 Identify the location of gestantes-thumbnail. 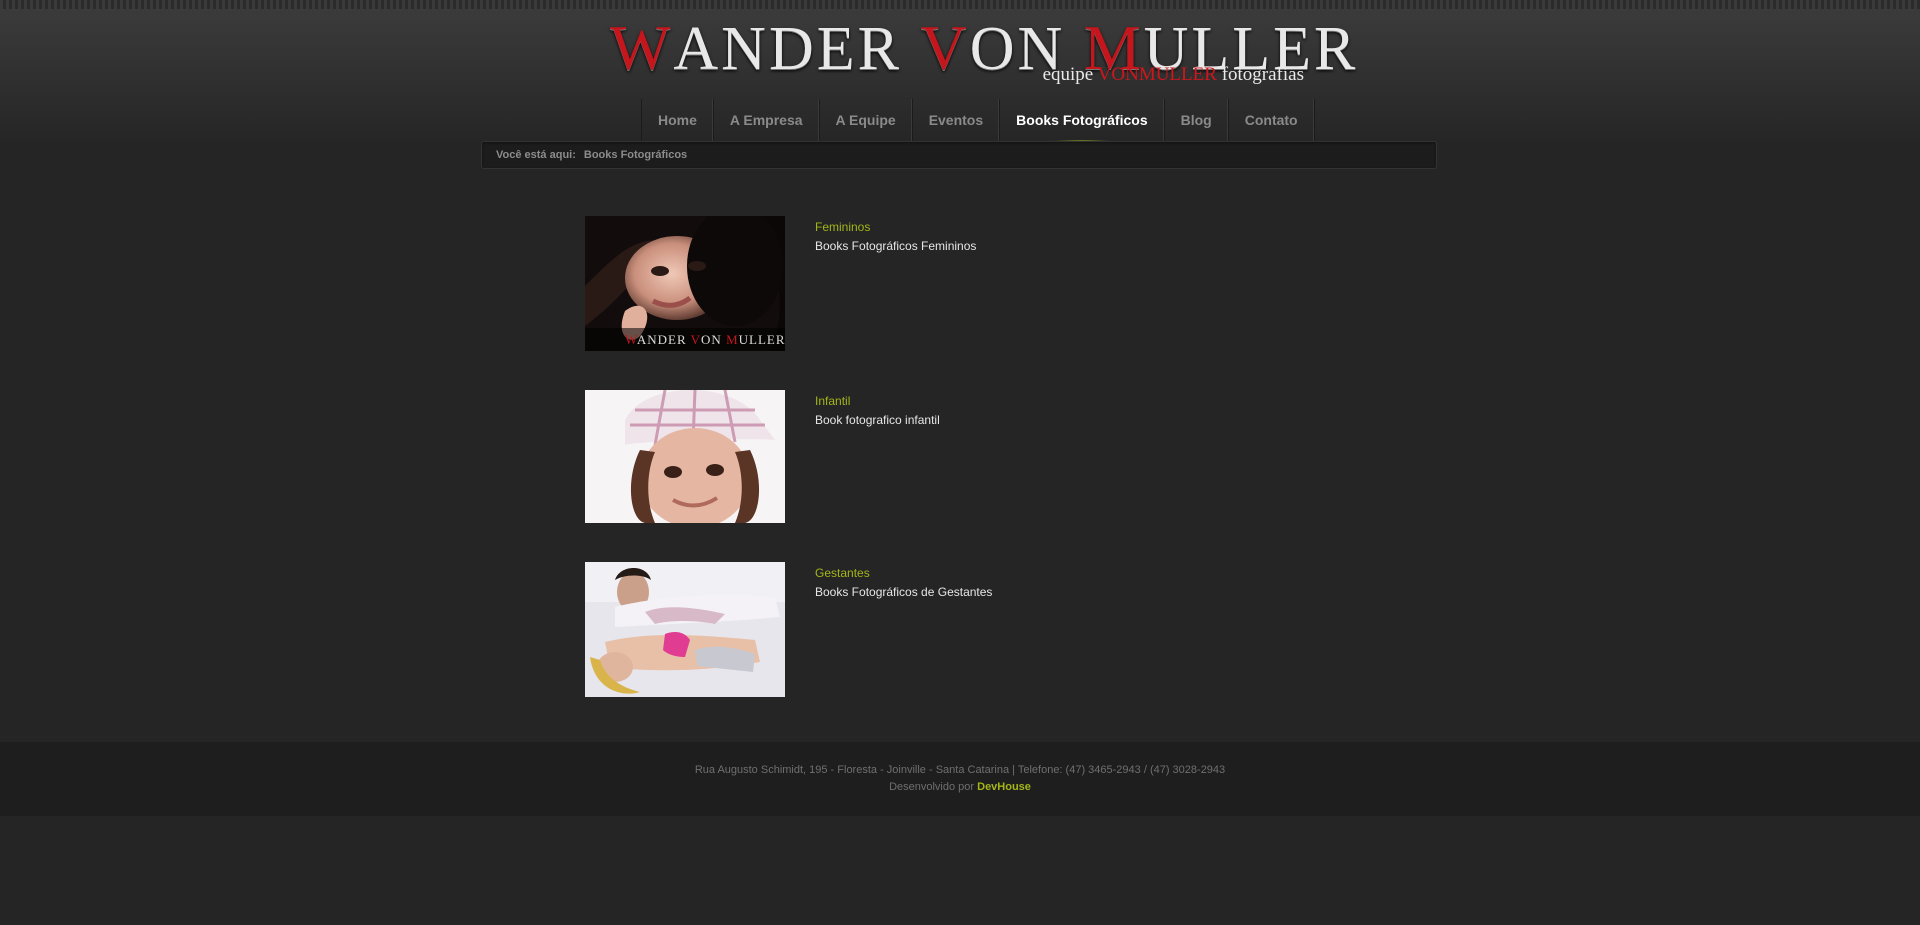
(685, 629).